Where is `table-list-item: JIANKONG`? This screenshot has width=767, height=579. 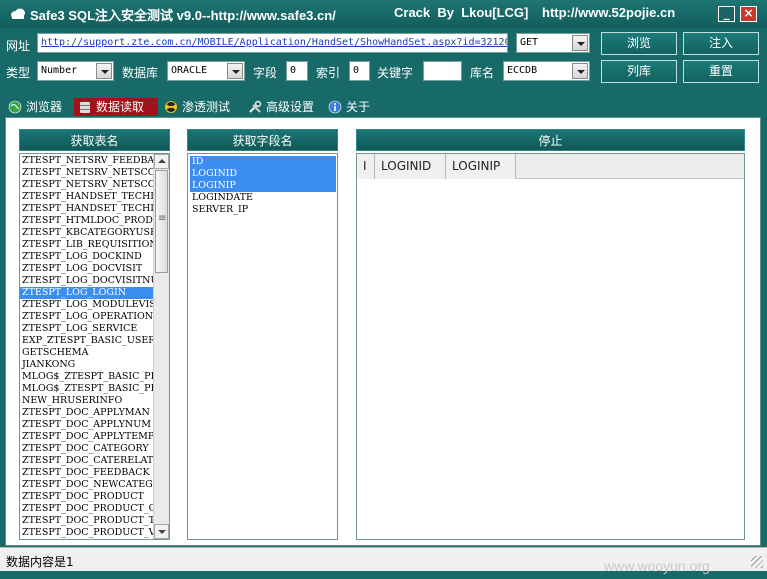 table-list-item: JIANKONG is located at coordinates (87, 365).